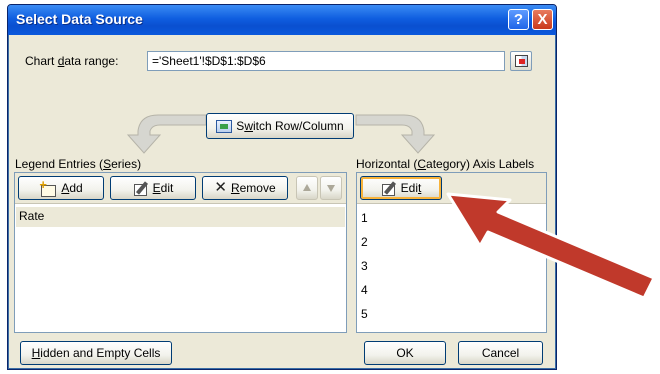 The height and width of the screenshot is (374, 660). I want to click on remove-label: Remove, so click(253, 188).